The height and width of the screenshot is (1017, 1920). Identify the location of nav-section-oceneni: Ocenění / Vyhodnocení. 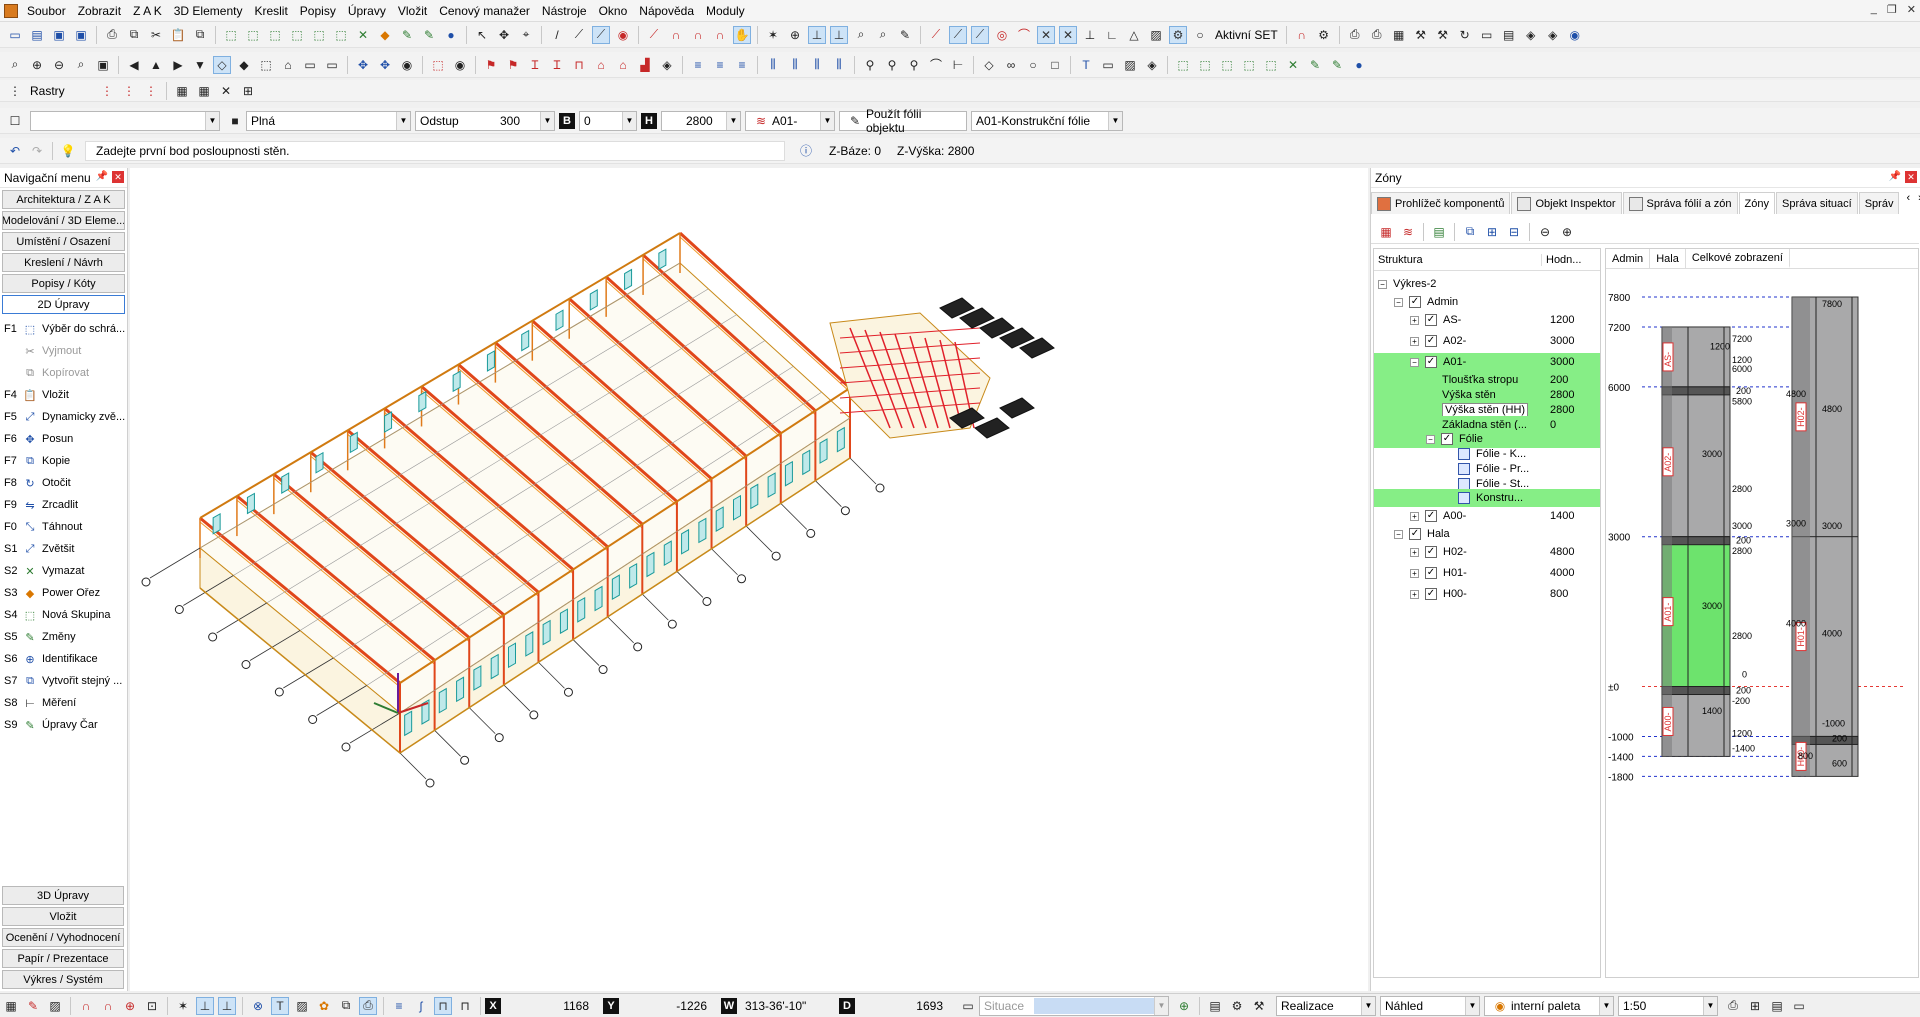
(63, 937).